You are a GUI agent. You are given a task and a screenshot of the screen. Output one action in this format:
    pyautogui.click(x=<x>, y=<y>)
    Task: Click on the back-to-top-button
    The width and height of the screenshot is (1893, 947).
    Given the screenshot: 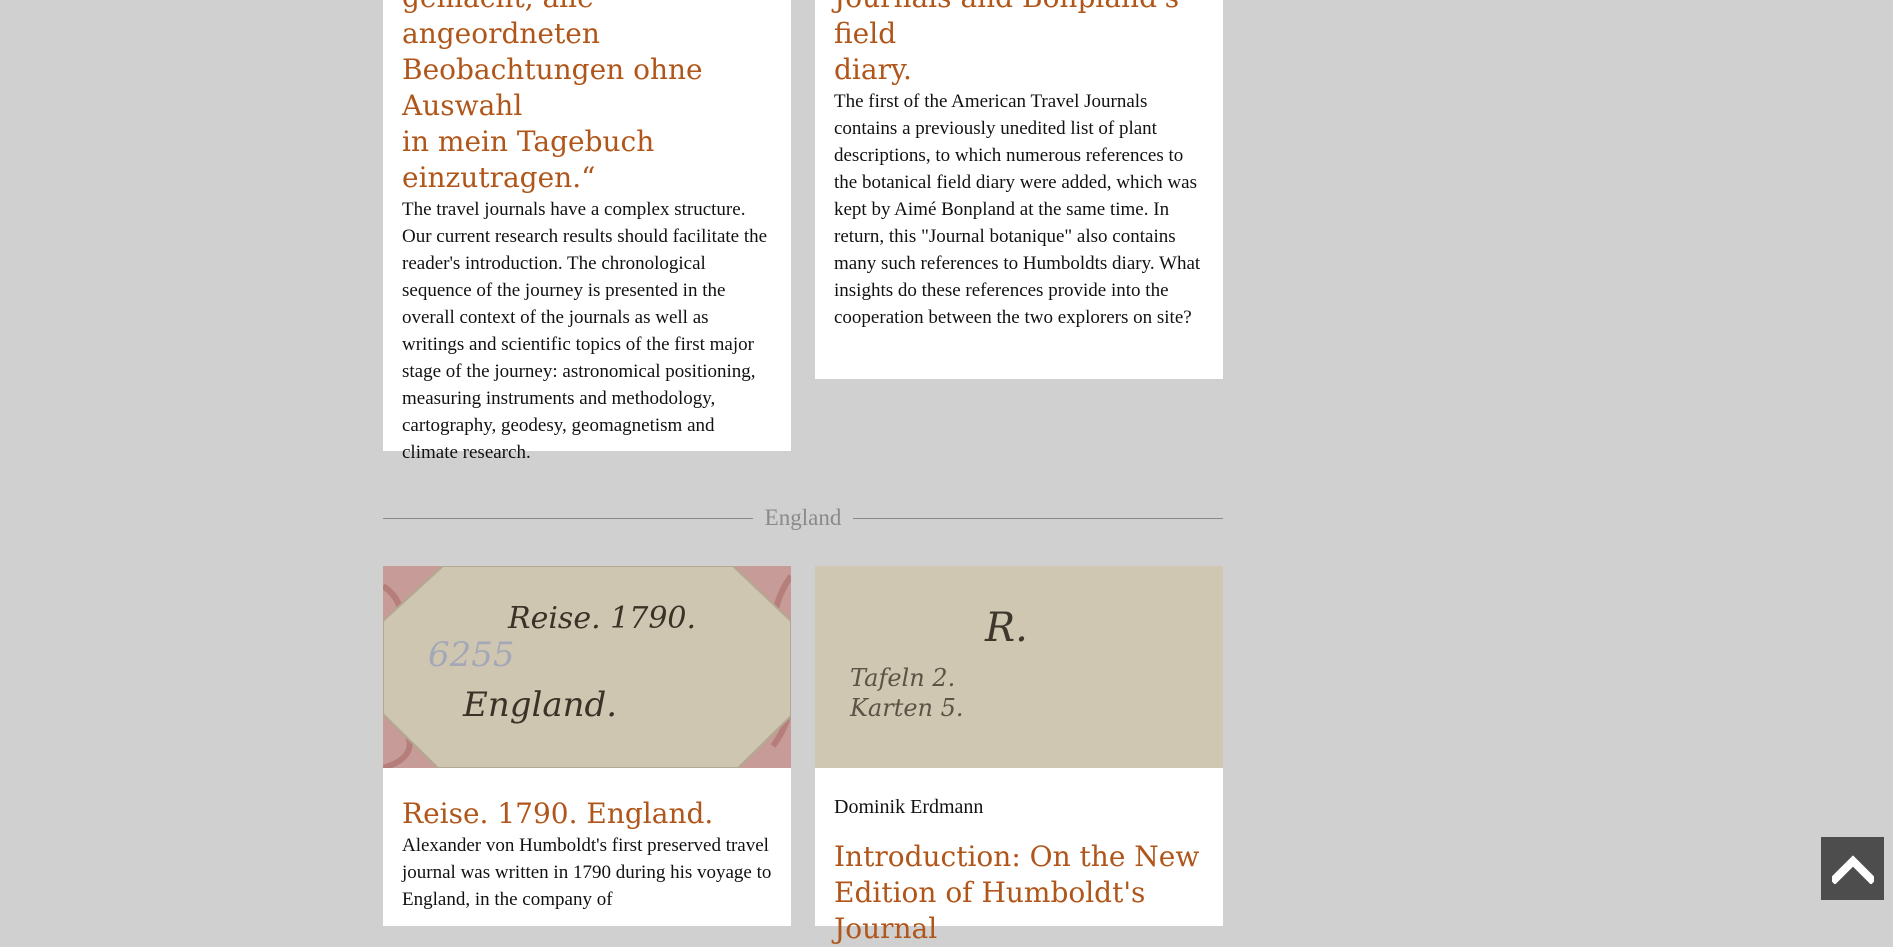 What is the action you would take?
    pyautogui.click(x=1852, y=868)
    